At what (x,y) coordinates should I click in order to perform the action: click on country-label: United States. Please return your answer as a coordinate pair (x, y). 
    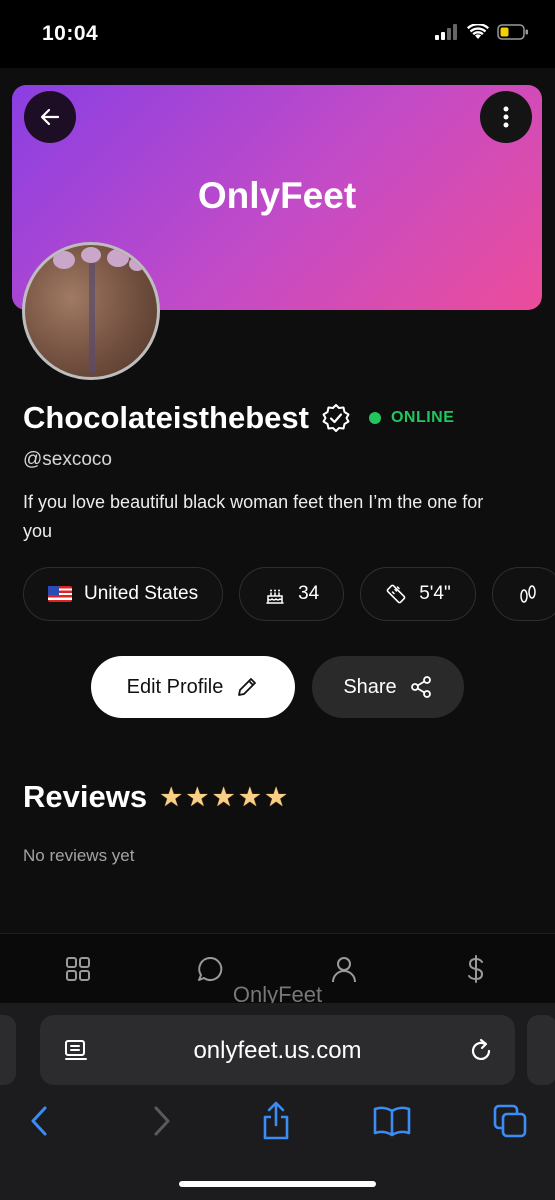
    Looking at the image, I should click on (141, 593).